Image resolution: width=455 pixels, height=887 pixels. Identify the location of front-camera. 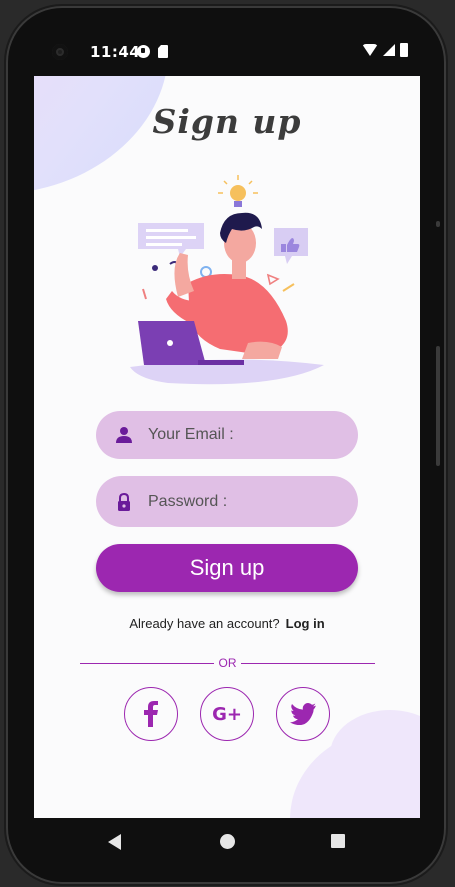
(60, 52).